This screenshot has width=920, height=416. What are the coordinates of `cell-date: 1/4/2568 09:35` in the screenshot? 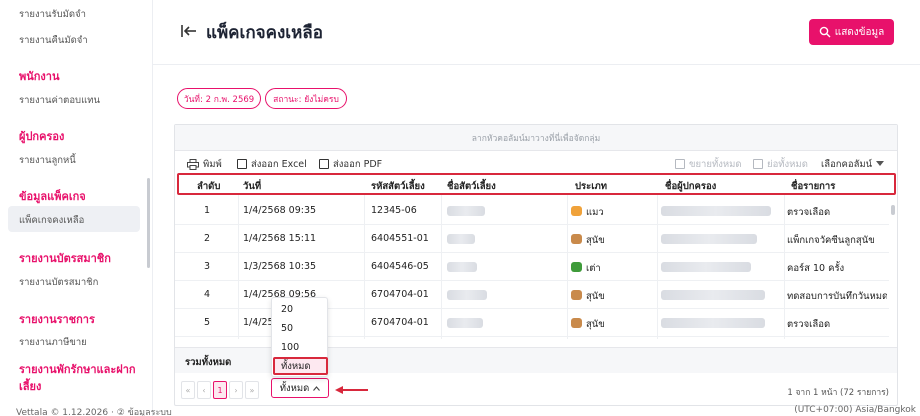 It's located at (280, 210).